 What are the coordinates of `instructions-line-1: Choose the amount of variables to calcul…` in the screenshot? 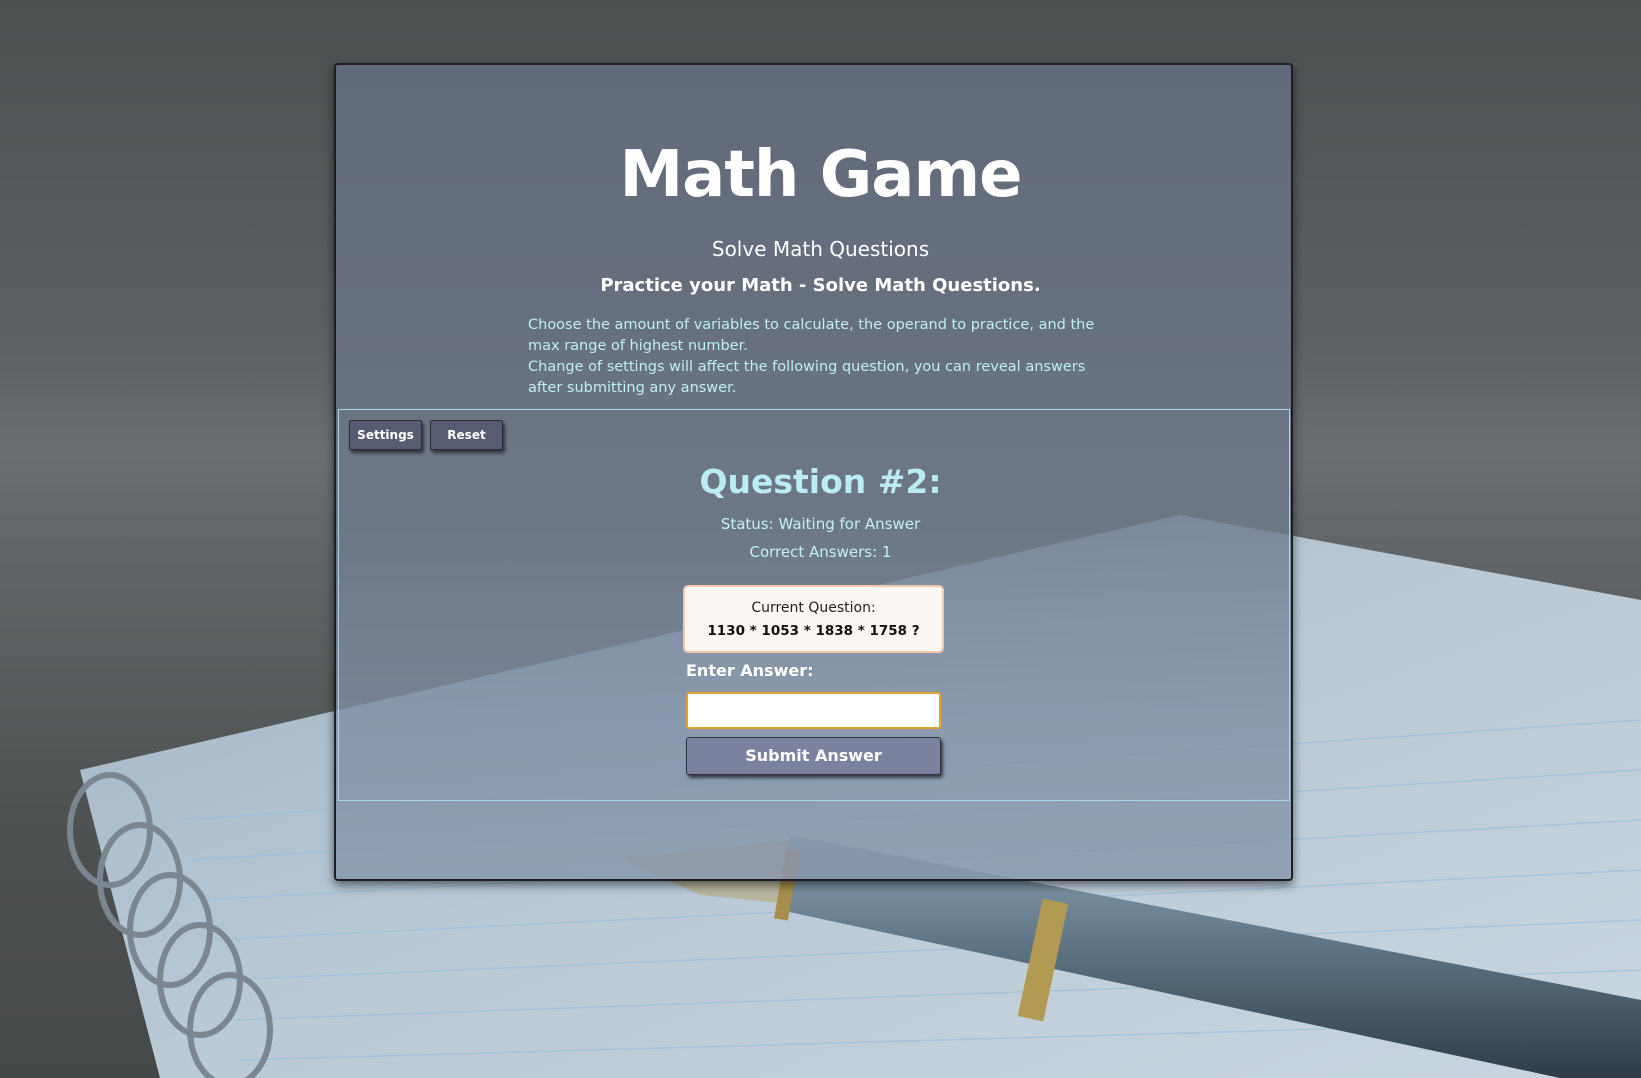 It's located at (811, 335).